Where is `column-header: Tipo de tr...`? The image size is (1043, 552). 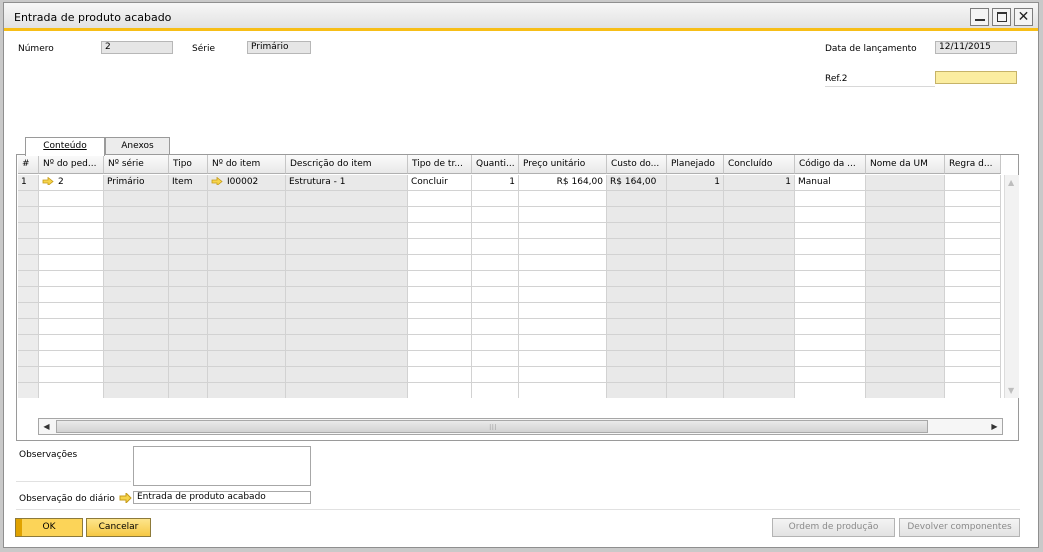 column-header: Tipo de tr... is located at coordinates (440, 164).